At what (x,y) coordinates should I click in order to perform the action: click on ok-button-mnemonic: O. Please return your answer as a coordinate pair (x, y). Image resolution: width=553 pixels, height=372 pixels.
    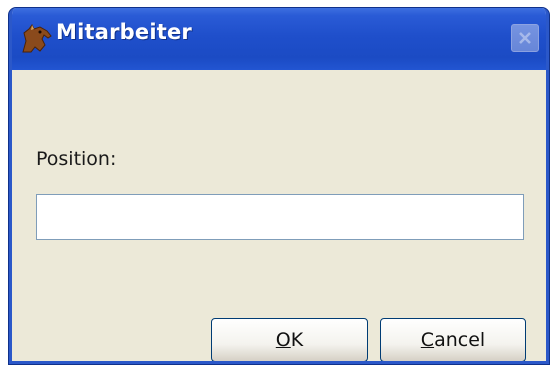
    Looking at the image, I should click on (283, 340).